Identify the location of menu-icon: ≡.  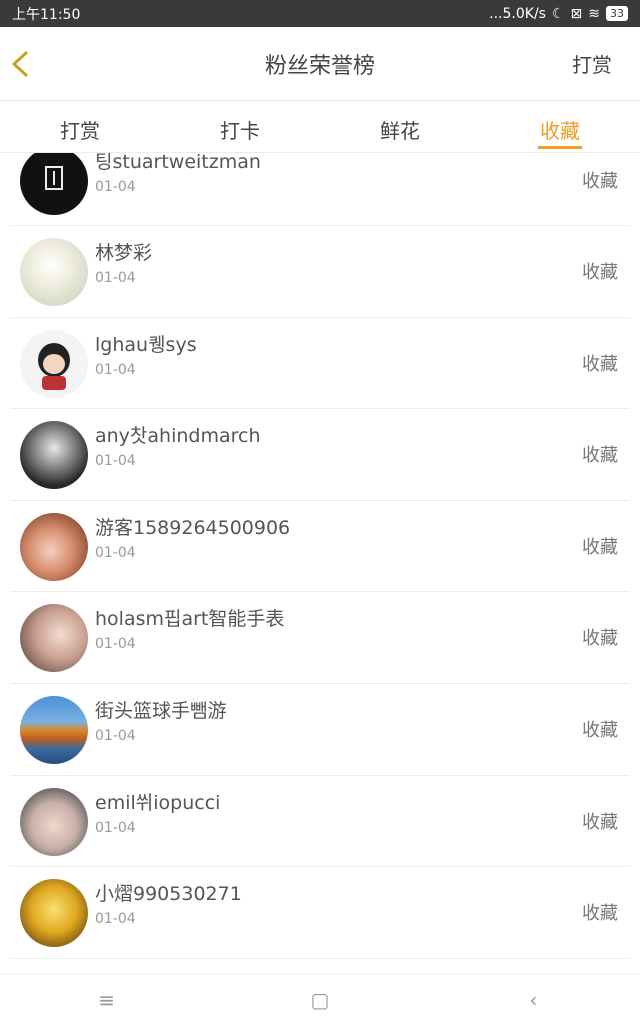
(107, 1000).